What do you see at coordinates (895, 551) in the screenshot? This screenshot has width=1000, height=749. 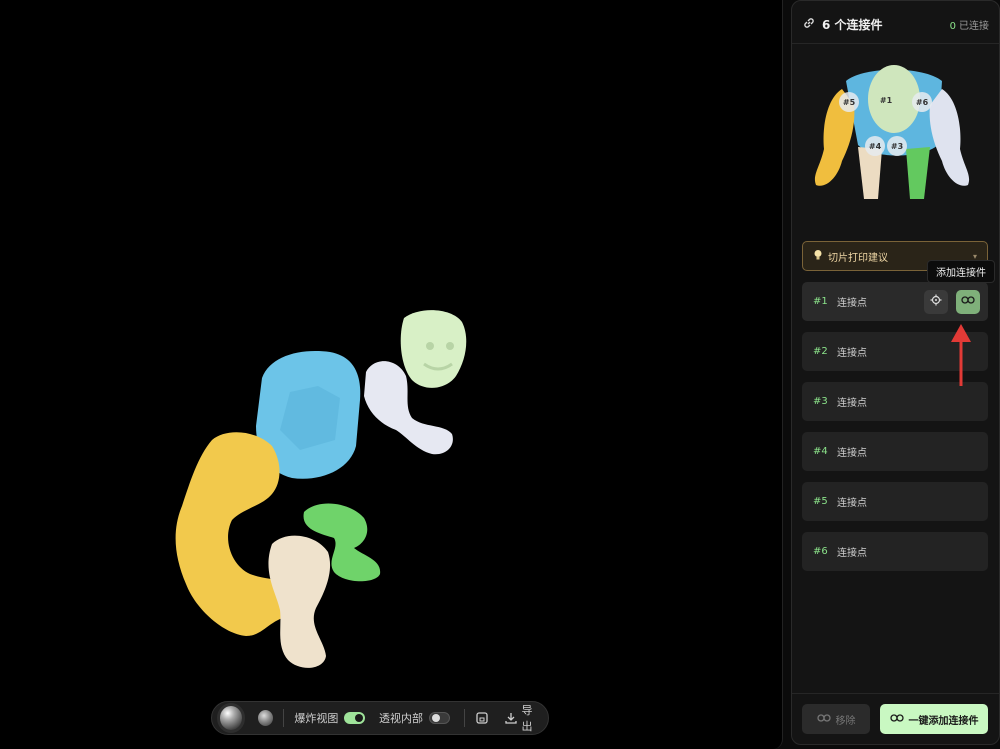 I see `connector-row: #6 连接点` at bounding box center [895, 551].